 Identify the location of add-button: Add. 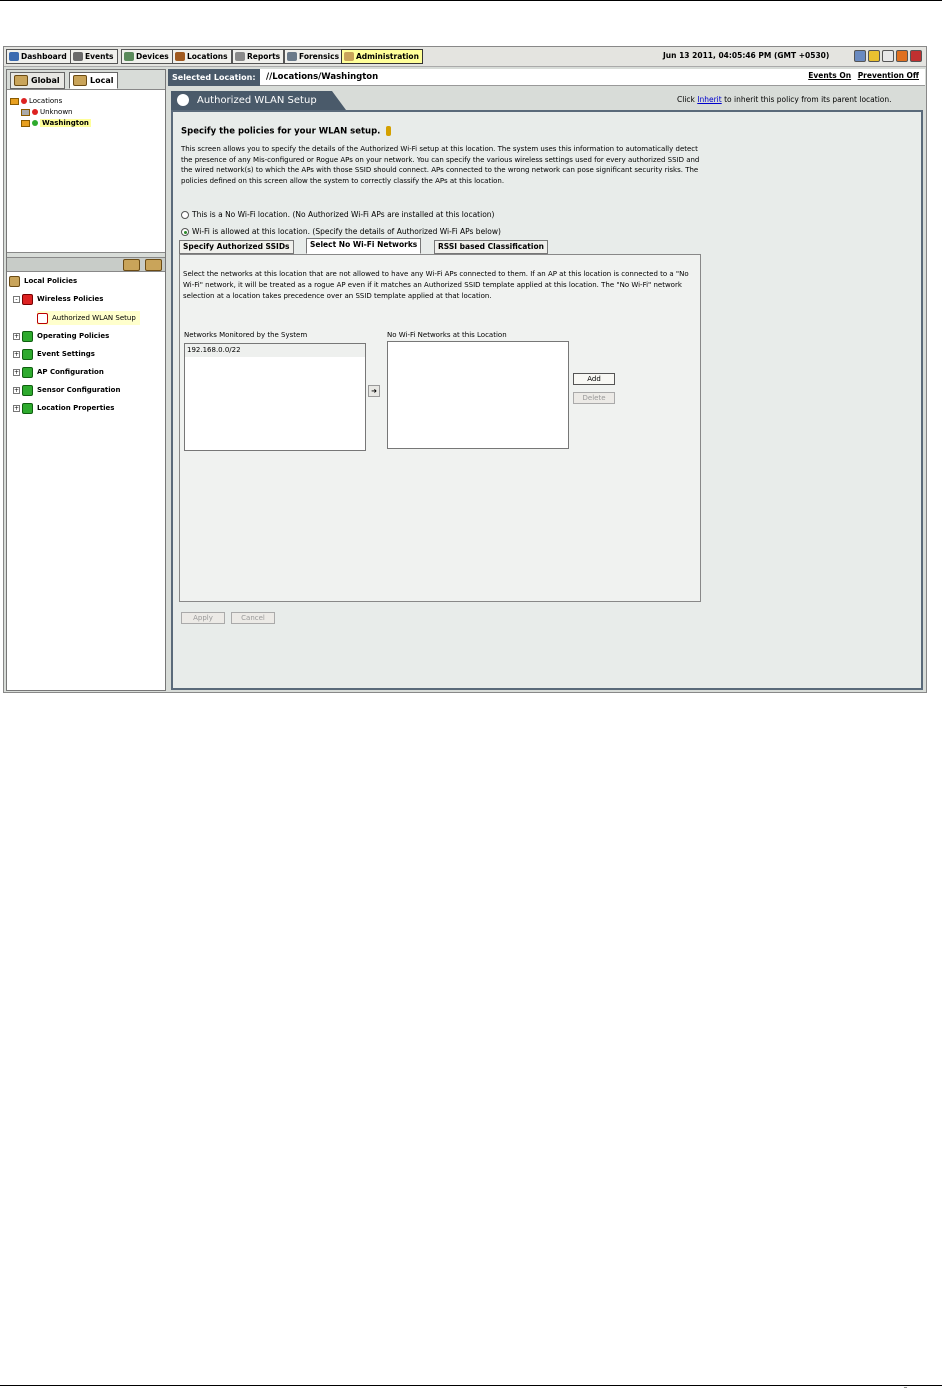
(594, 379).